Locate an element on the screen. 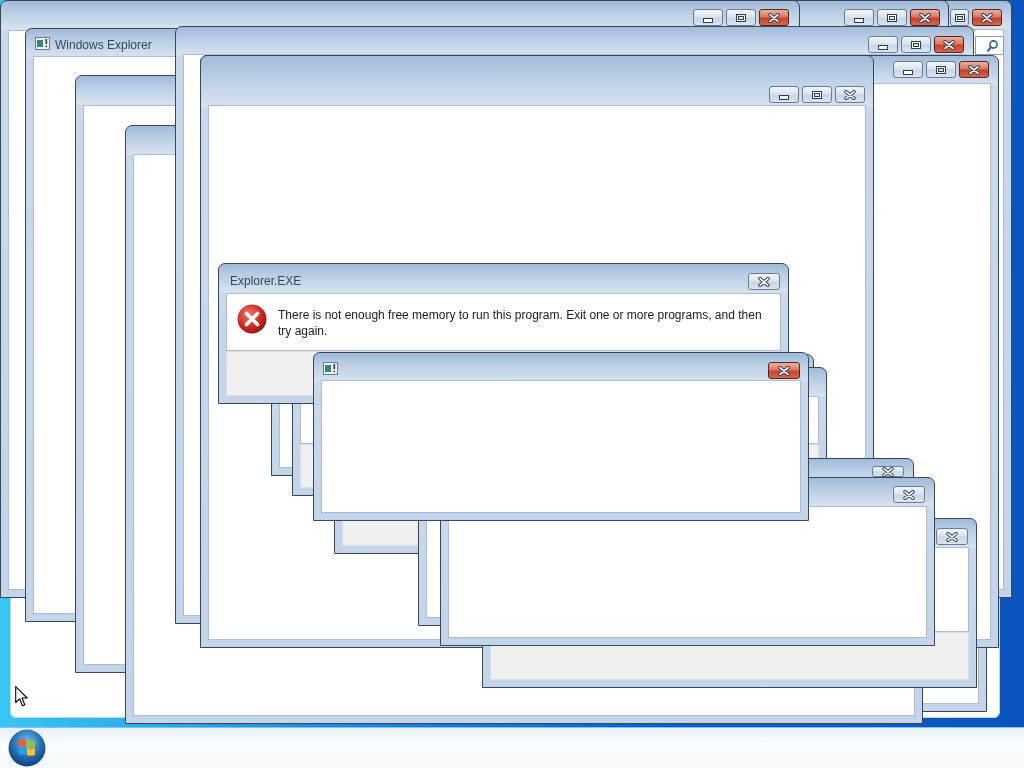 The width and height of the screenshot is (1024, 768). error-message: There is not enough free memory to run this program. Exit one or more programs, and then try again. is located at coordinates (520, 323).